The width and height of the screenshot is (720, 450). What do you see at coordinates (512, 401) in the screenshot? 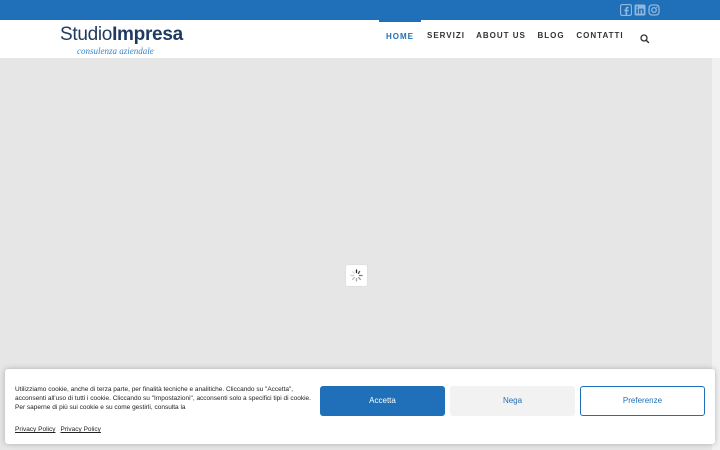
I see `deny-cookies-button: Nega` at bounding box center [512, 401].